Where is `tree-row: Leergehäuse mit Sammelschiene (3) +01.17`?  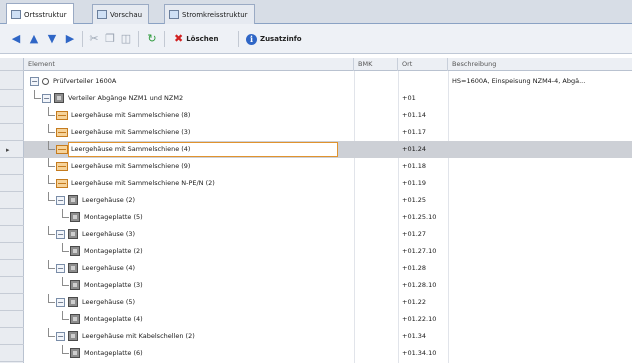 tree-row: Leergehäuse mit Sammelschiene (3) +01.17 is located at coordinates (328, 132).